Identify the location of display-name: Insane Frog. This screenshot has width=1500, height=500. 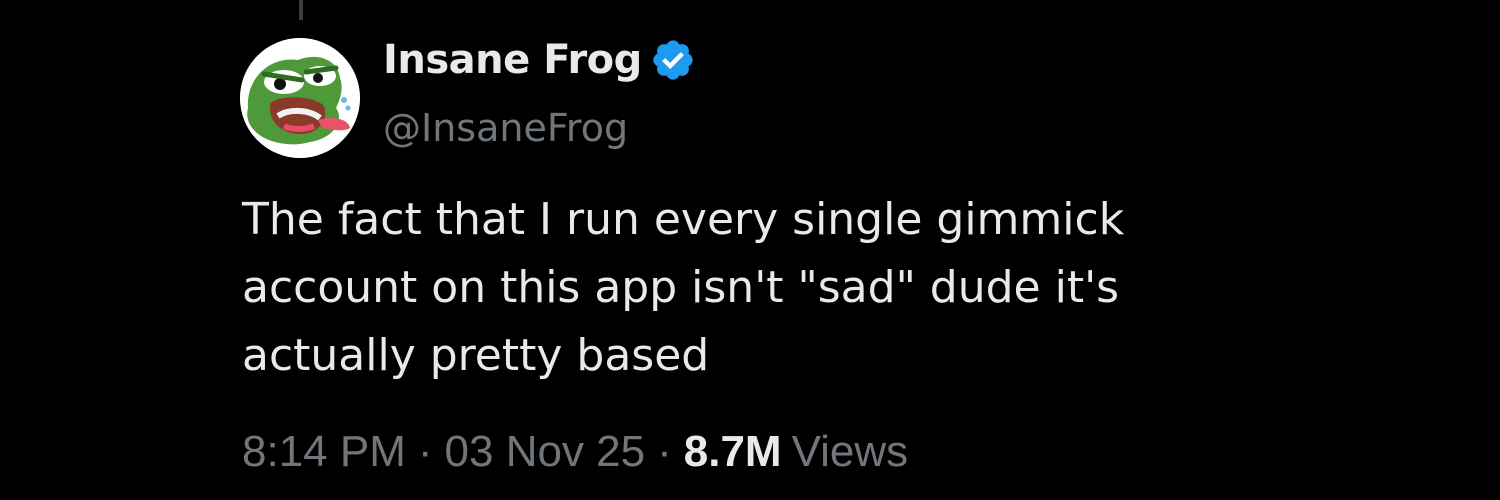
(512, 60).